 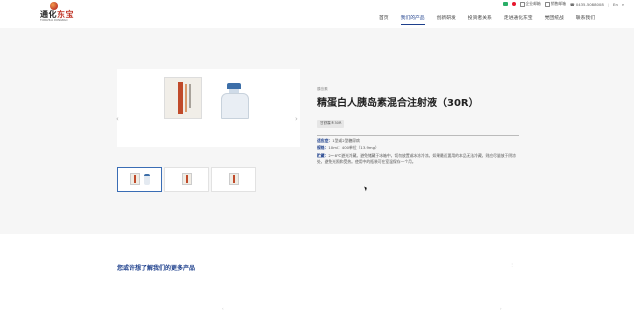 What do you see at coordinates (554, 18) in the screenshot?
I see `nav-party: 党团统战` at bounding box center [554, 18].